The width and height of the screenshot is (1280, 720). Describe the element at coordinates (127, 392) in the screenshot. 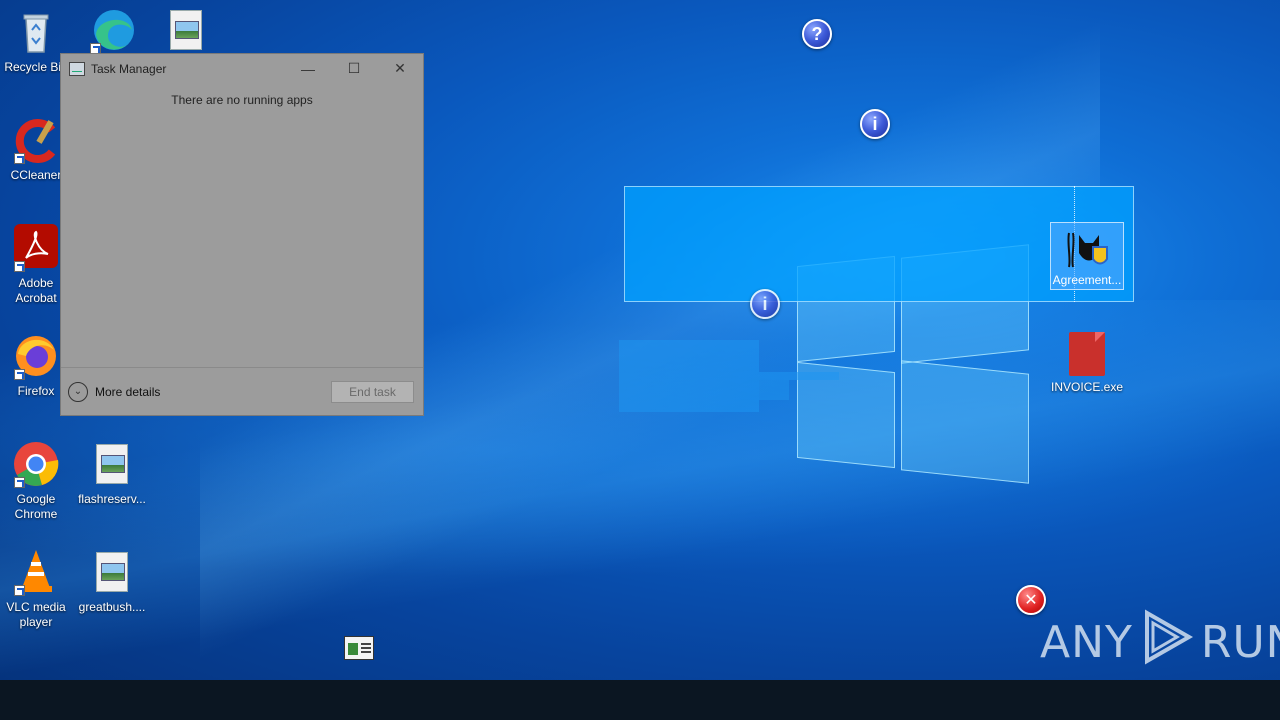

I see `more-details-link: More details` at that location.